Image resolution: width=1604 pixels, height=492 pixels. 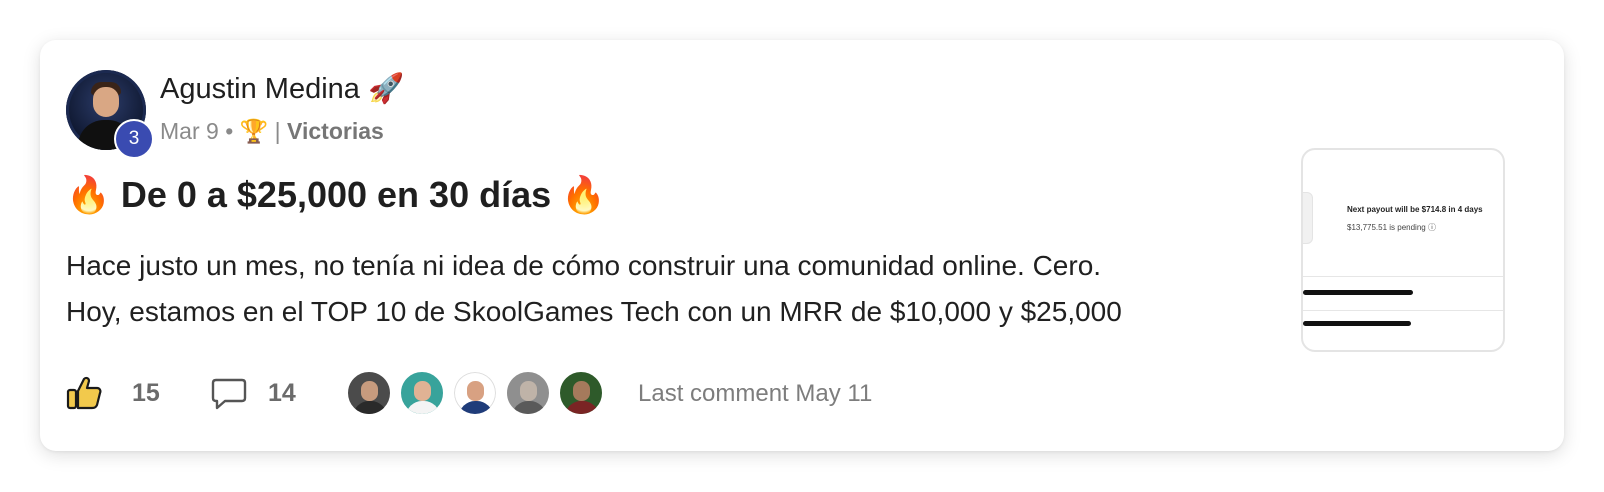 What do you see at coordinates (189, 131) in the screenshot?
I see `post-date: Mar 9` at bounding box center [189, 131].